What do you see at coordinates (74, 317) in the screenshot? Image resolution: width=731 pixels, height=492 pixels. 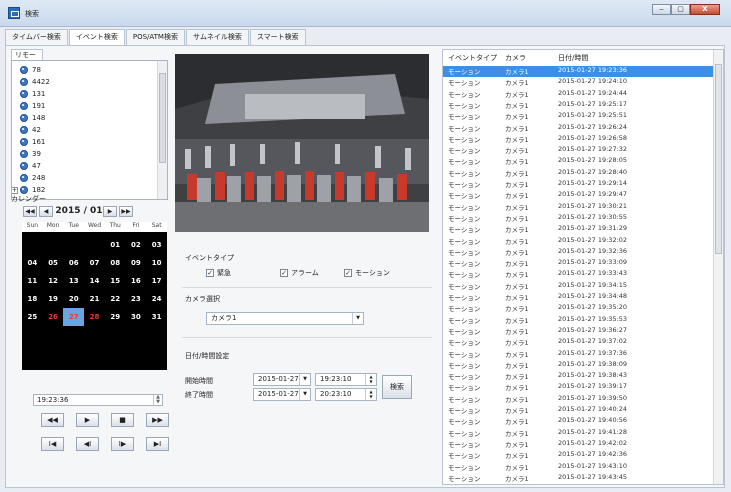 I see `calendar-day: 27` at bounding box center [74, 317].